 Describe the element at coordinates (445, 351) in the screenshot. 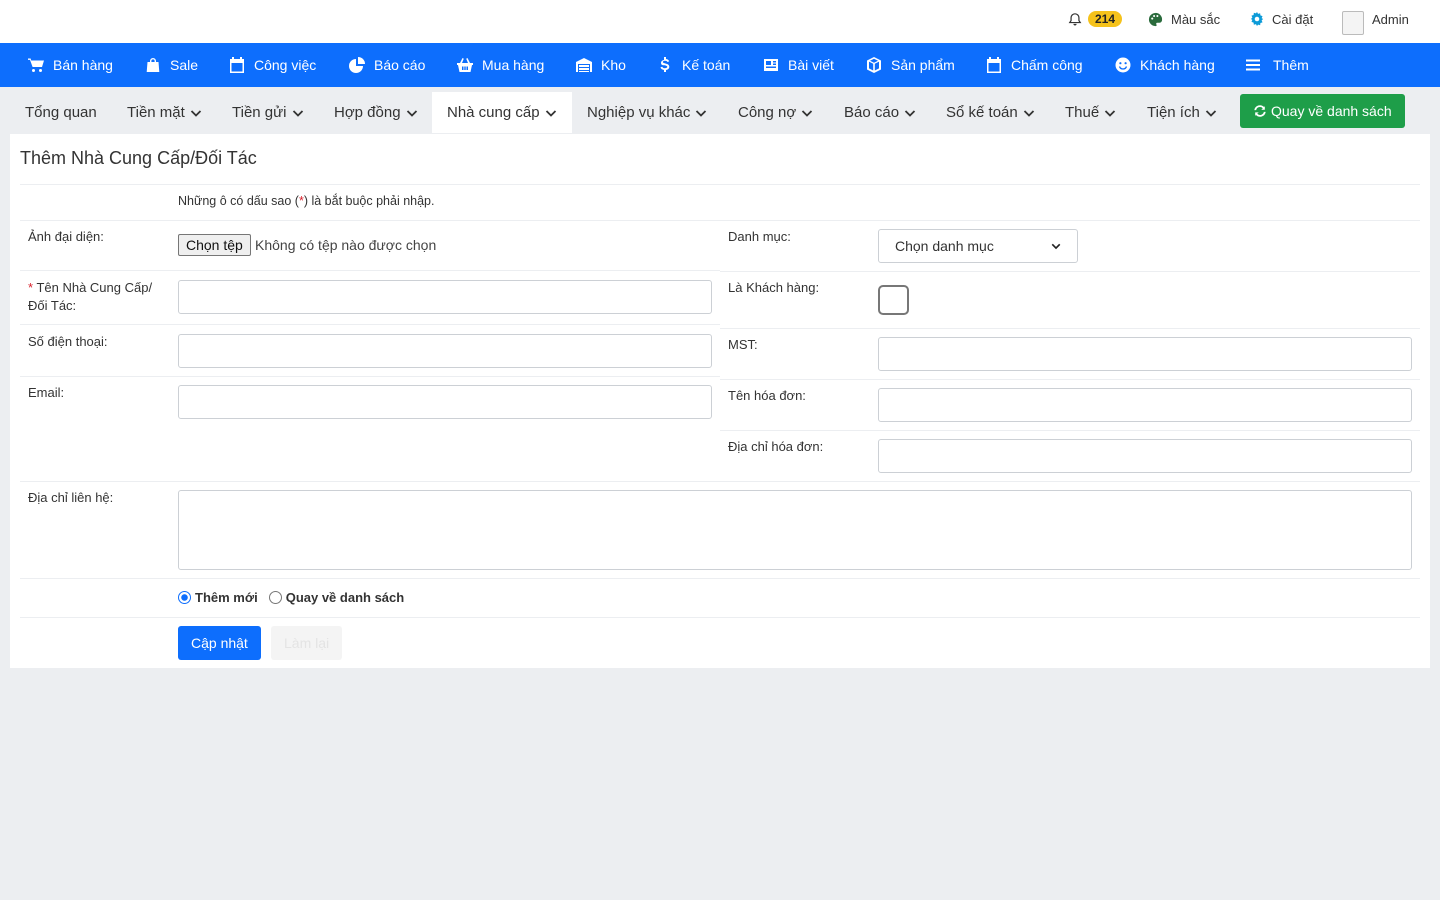

I see `phone-input` at that location.